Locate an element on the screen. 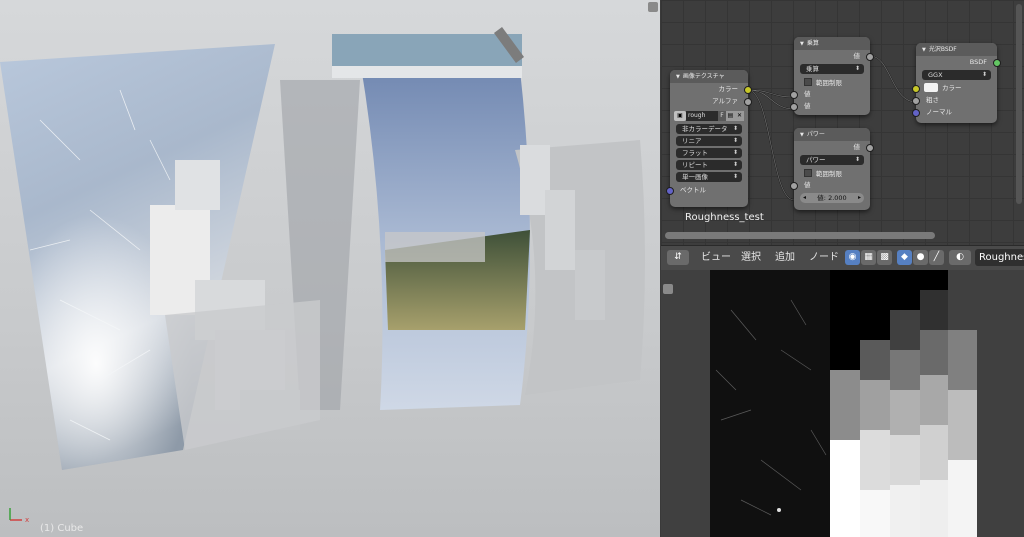 This screenshot has height=537, width=1024. horizontal-scrollbar is located at coordinates (800, 235).